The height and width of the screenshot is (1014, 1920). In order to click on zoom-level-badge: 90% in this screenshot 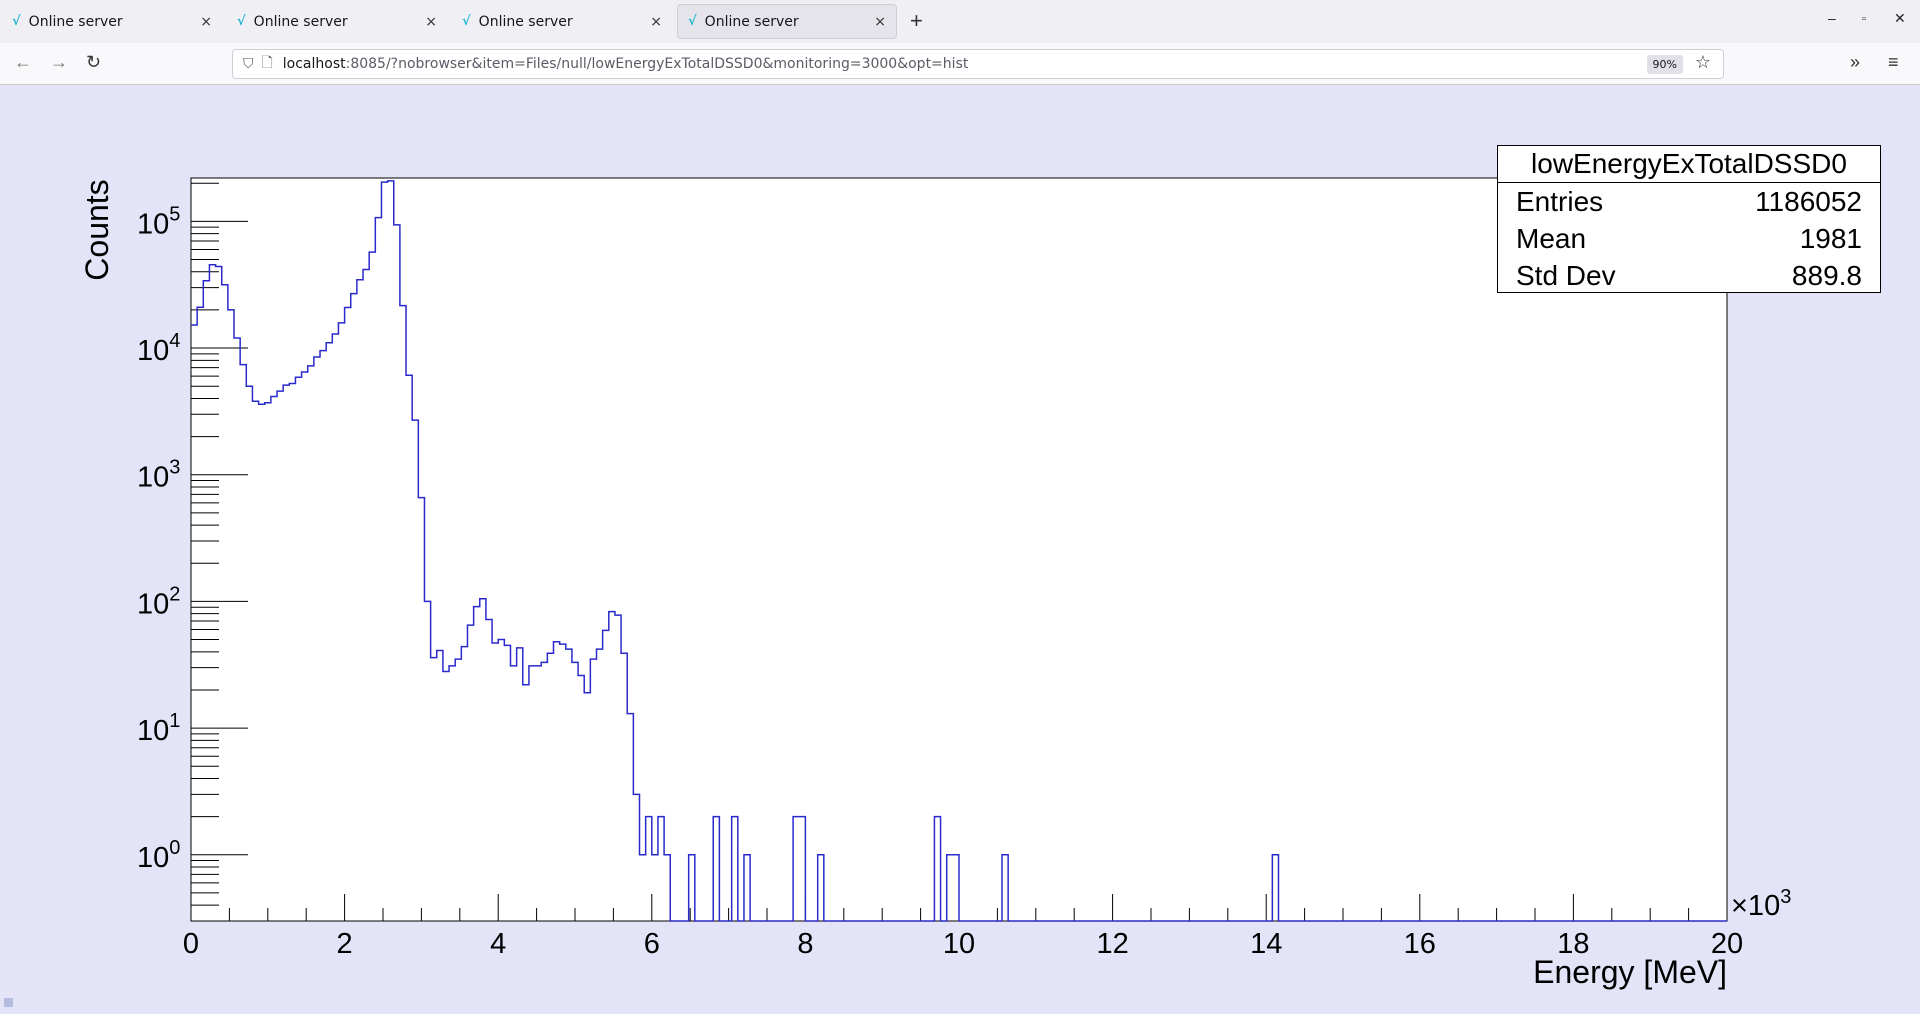, I will do `click(1664, 64)`.